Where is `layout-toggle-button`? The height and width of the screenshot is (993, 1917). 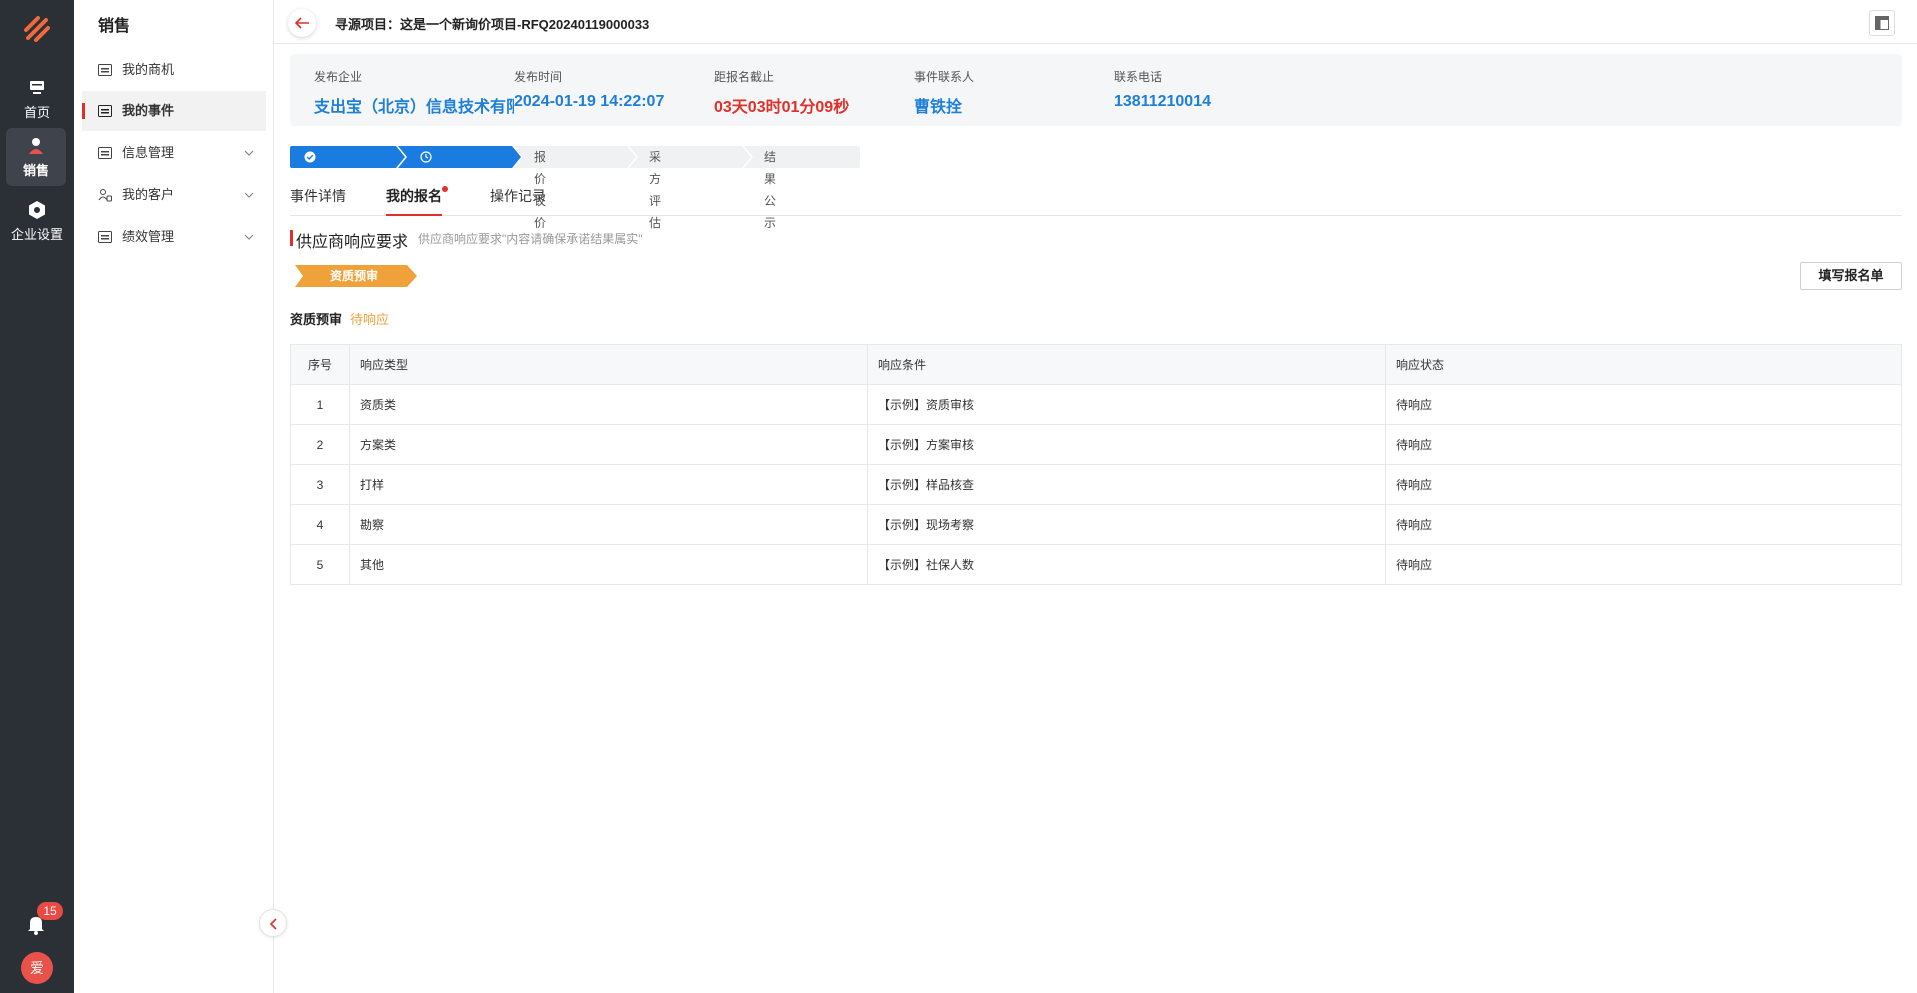 layout-toggle-button is located at coordinates (1882, 23).